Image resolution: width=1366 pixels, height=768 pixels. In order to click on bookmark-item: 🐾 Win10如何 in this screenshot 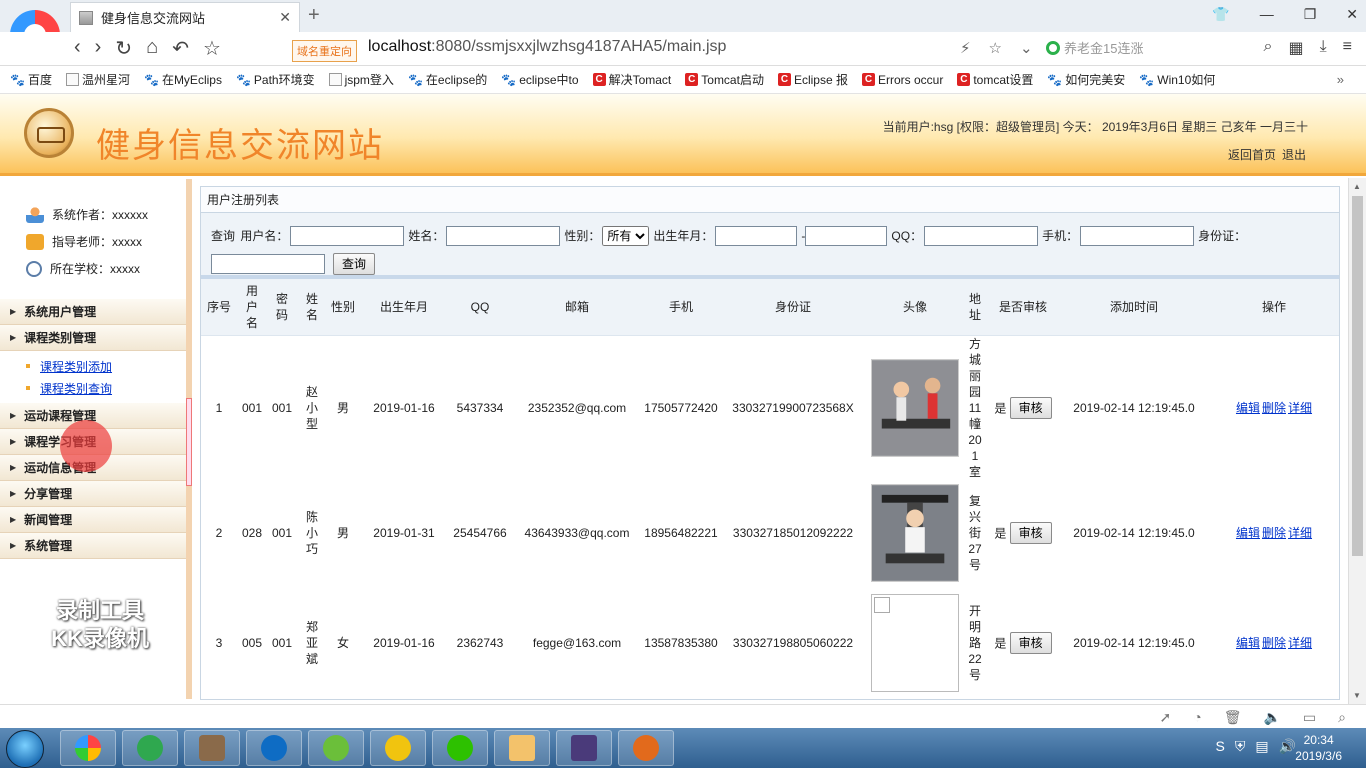, I will do `click(1177, 79)`.